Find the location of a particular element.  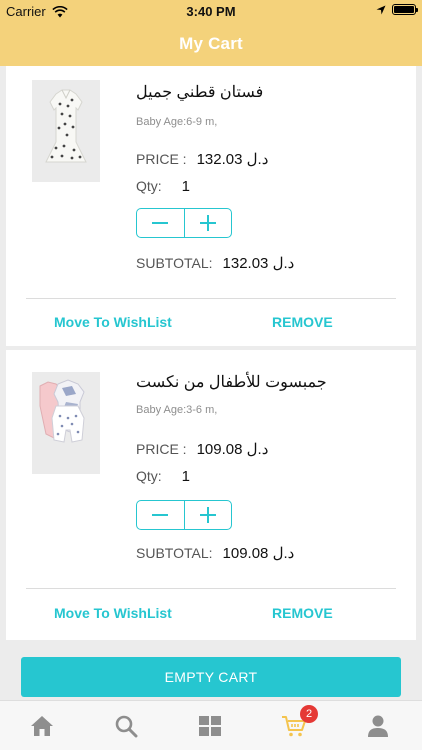

status-time: 3:40 PM is located at coordinates (211, 11).